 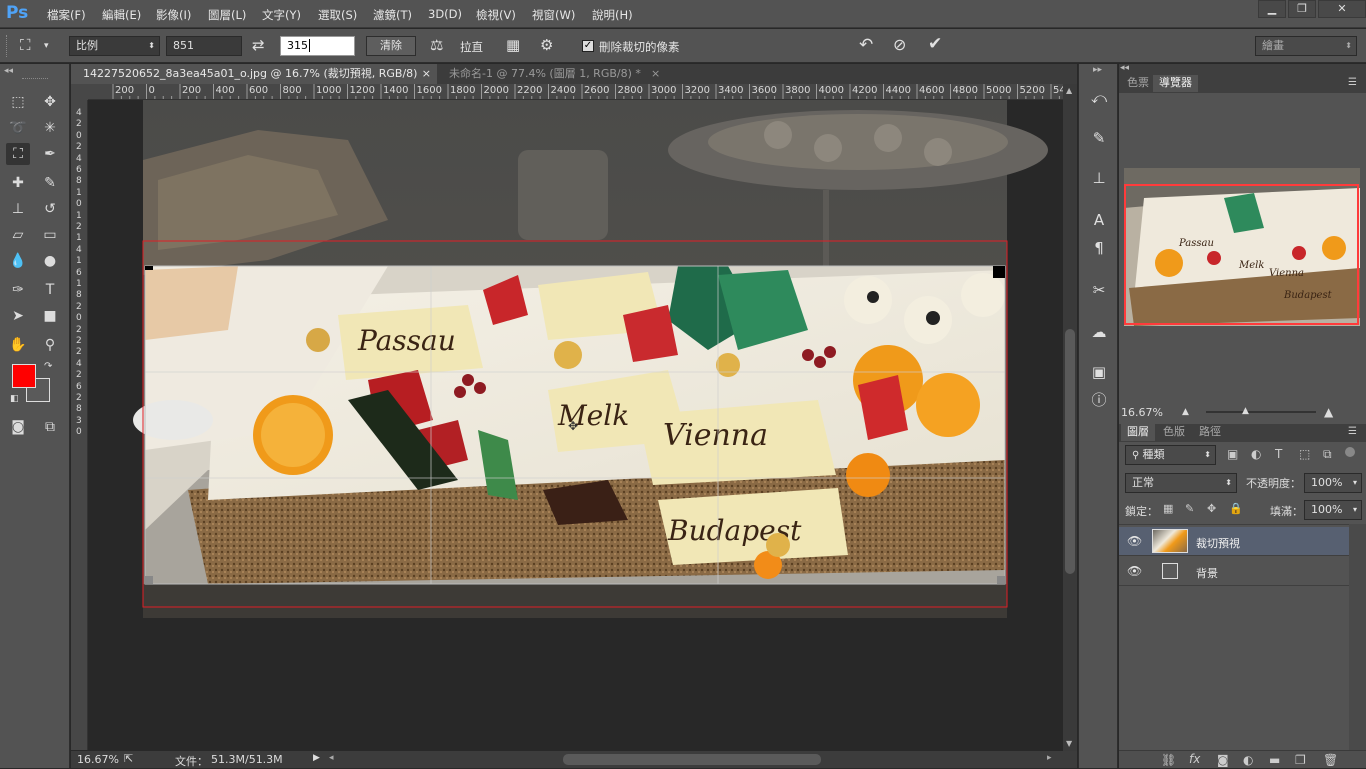 I want to click on zoom-in-icon: ▲, so click(x=1328, y=412).